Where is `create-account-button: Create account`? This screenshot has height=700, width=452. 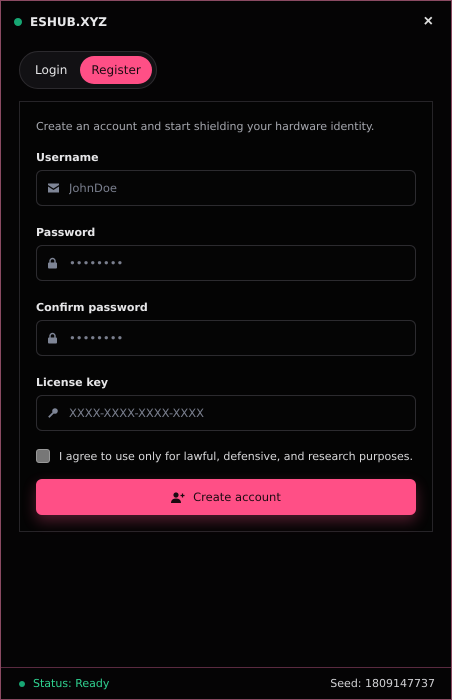 create-account-button: Create account is located at coordinates (226, 497).